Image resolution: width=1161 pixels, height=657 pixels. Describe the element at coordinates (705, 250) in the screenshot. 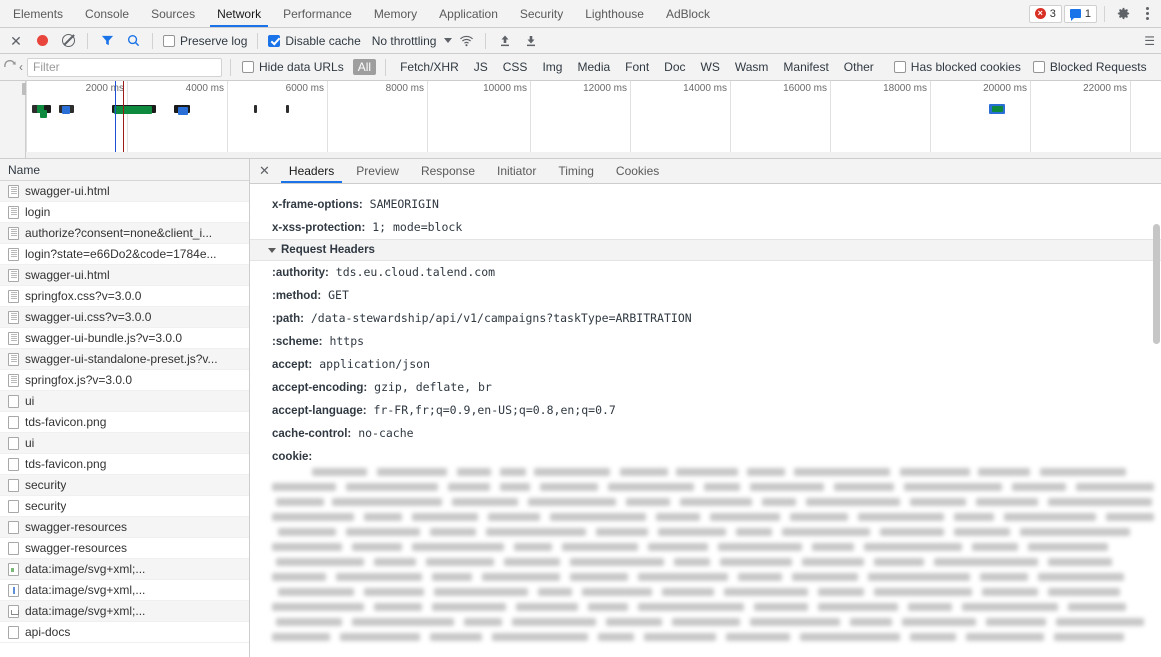

I see `request-headers-section-header: Request Headers` at that location.